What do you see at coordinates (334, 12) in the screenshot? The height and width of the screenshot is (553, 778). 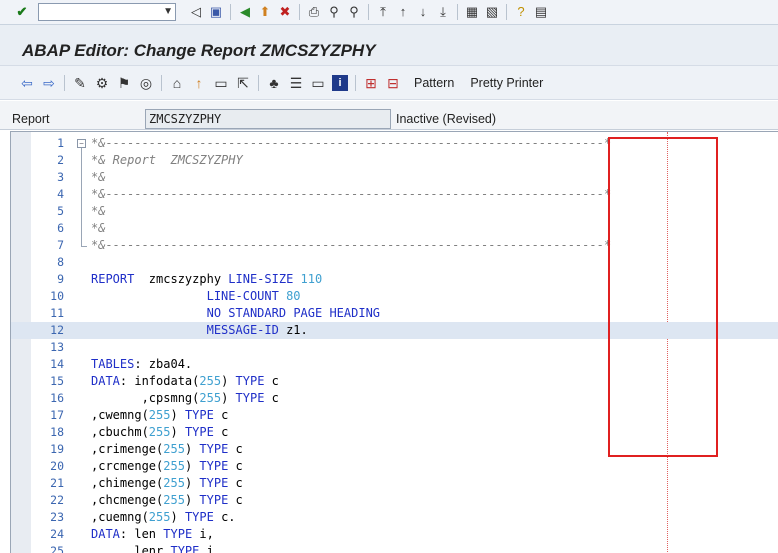 I see `find-icon: ⚲` at bounding box center [334, 12].